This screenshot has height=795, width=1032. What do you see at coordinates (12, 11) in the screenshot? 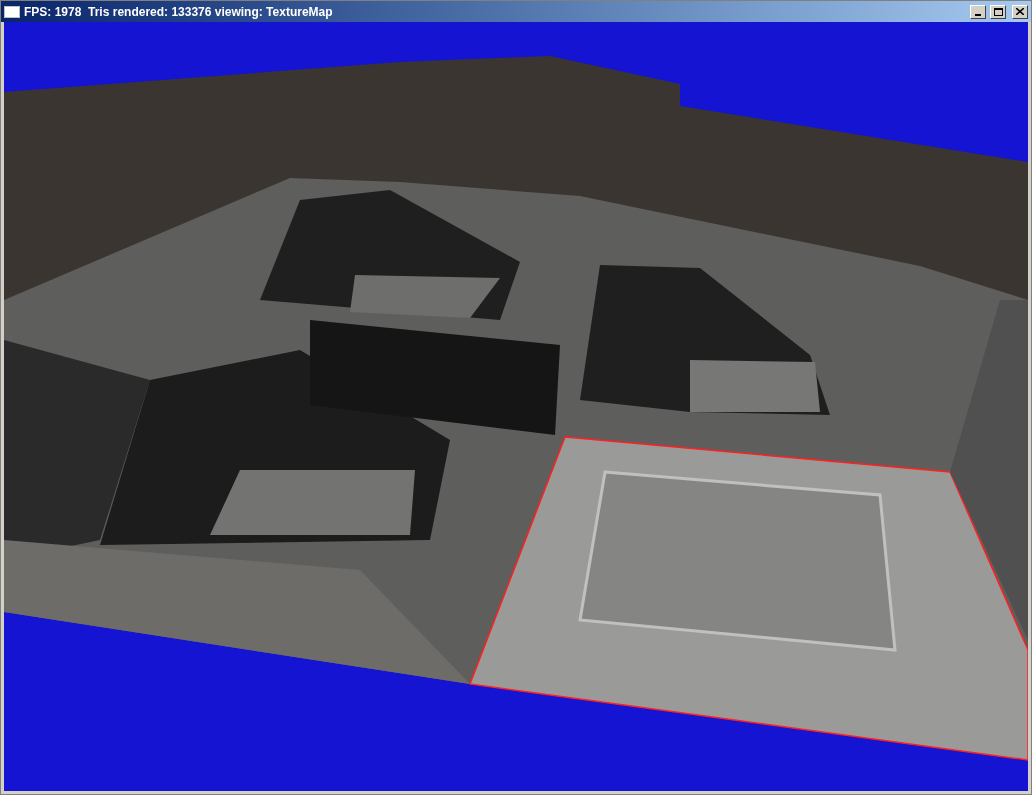
I see `window-icon` at bounding box center [12, 11].